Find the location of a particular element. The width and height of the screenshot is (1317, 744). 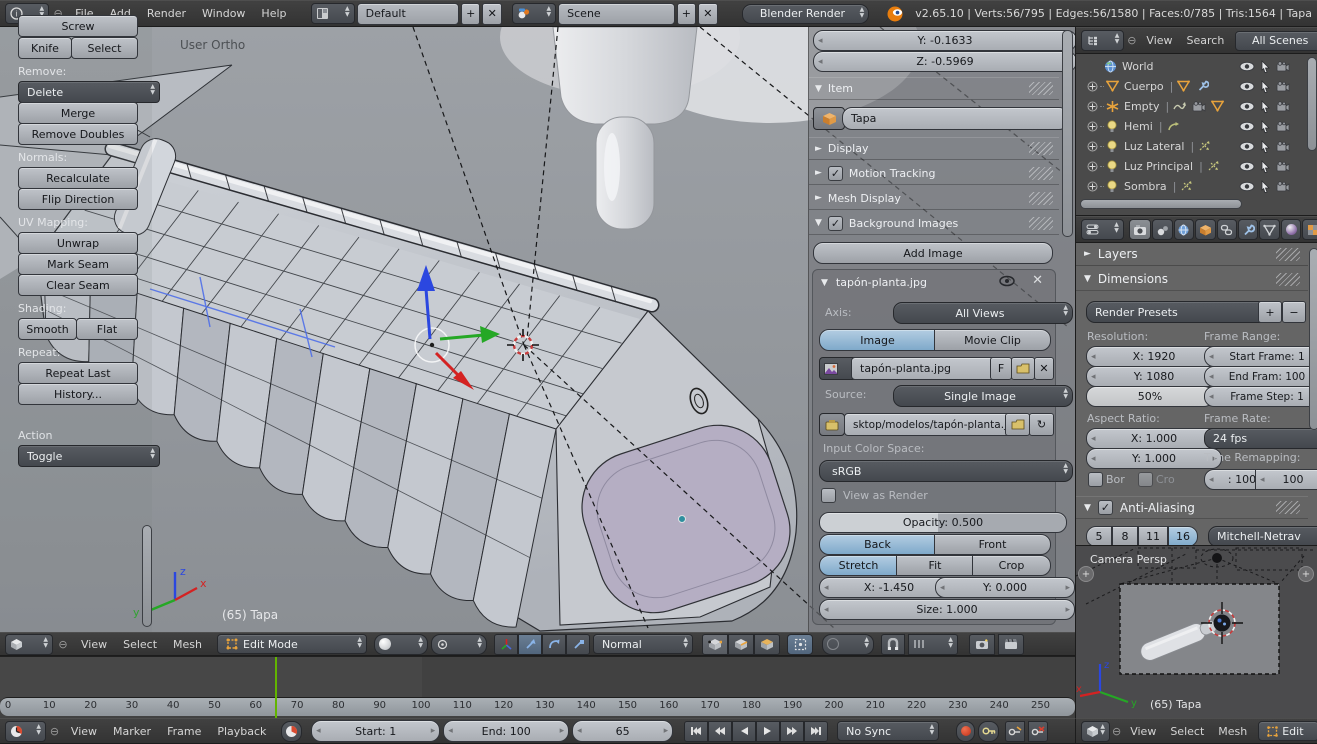

topbar-menu-window: Window is located at coordinates (223, 13).